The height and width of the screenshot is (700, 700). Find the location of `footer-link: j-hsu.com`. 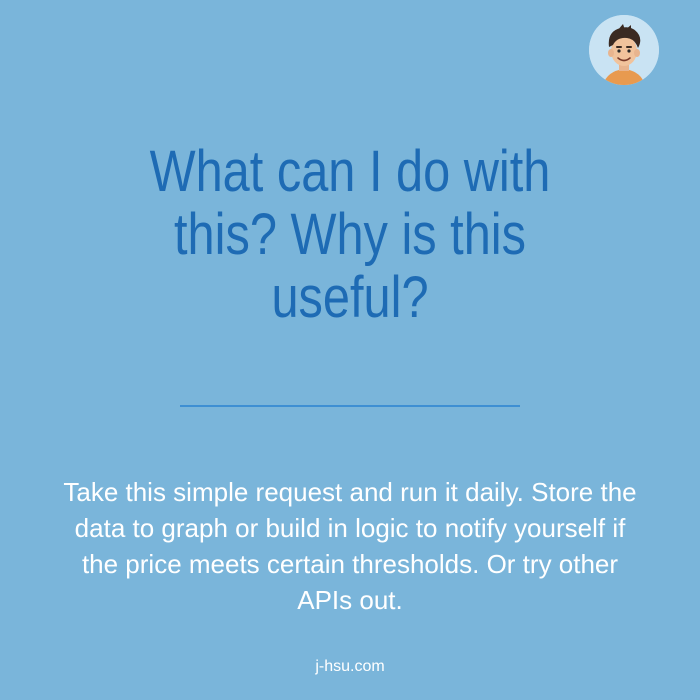

footer-link: j-hsu.com is located at coordinates (350, 667).